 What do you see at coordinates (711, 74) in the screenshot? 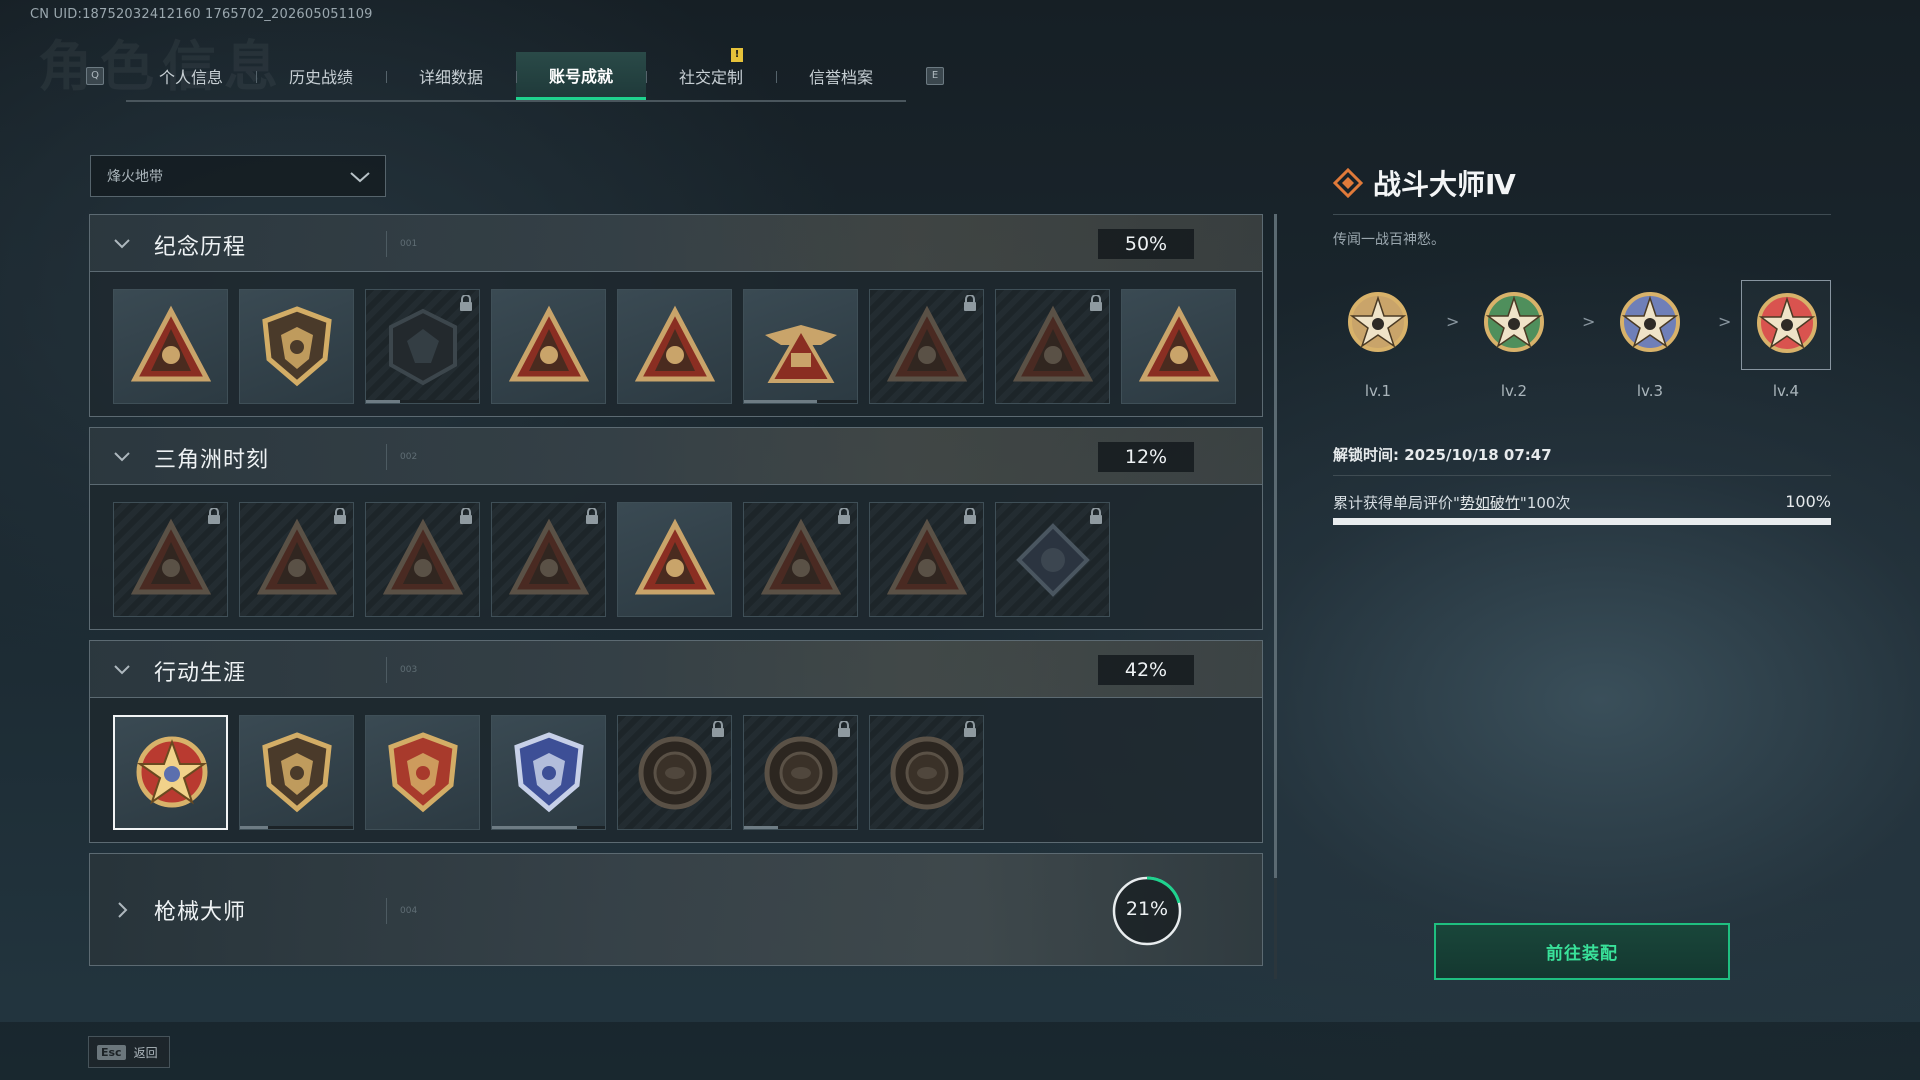
I see `tab-social: 社交定制 !` at bounding box center [711, 74].